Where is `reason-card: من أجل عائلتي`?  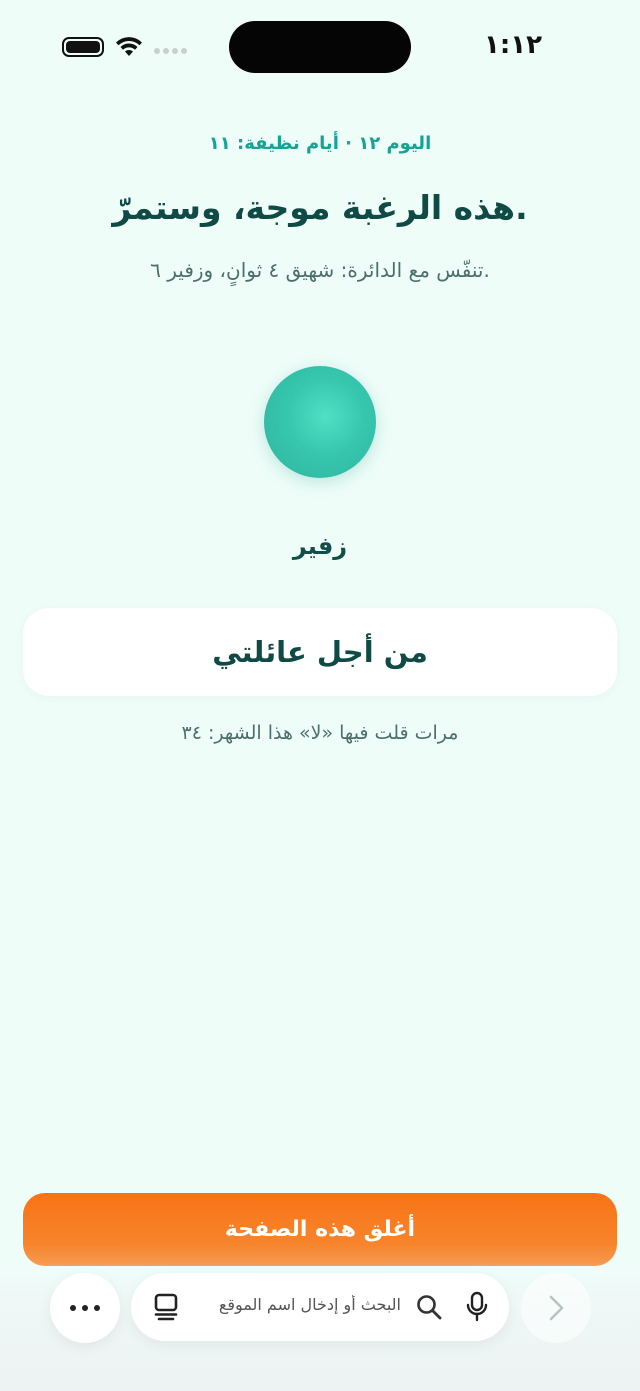 reason-card: من أجل عائلتي is located at coordinates (320, 652).